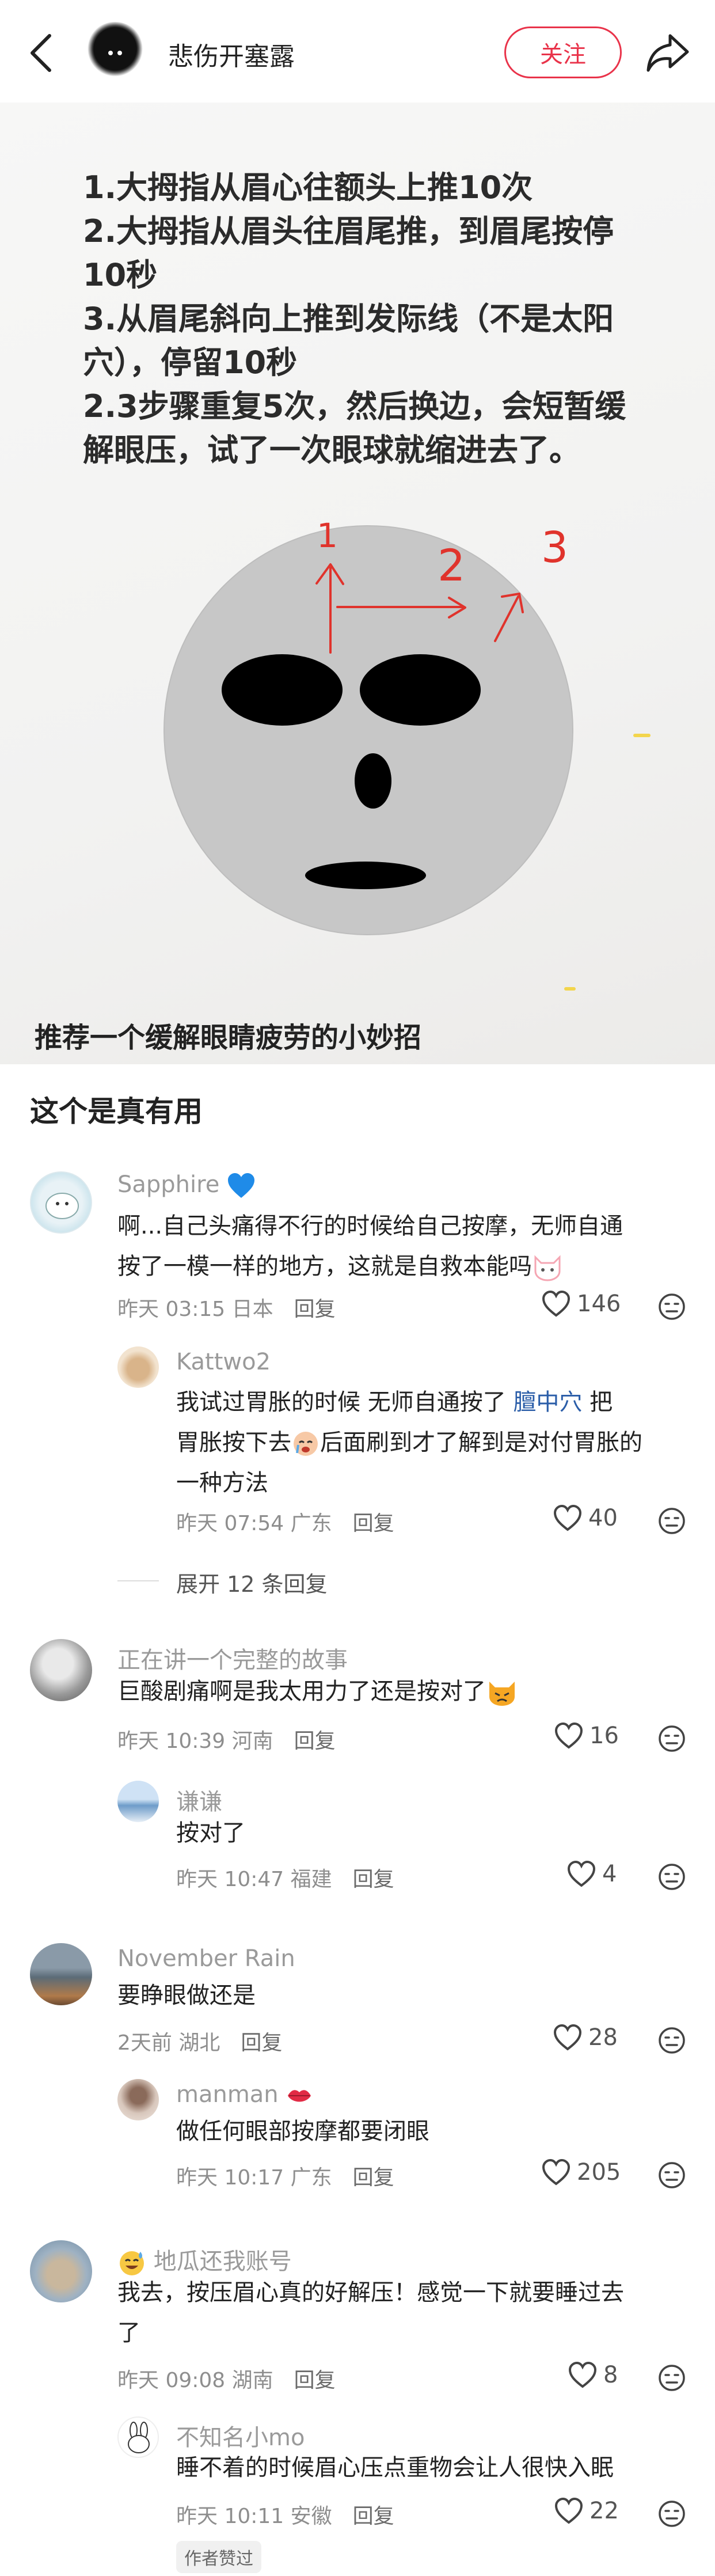 Image resolution: width=715 pixels, height=2576 pixels. I want to click on reply-meta: 昨天 10:47 福建 回复, so click(285, 1879).